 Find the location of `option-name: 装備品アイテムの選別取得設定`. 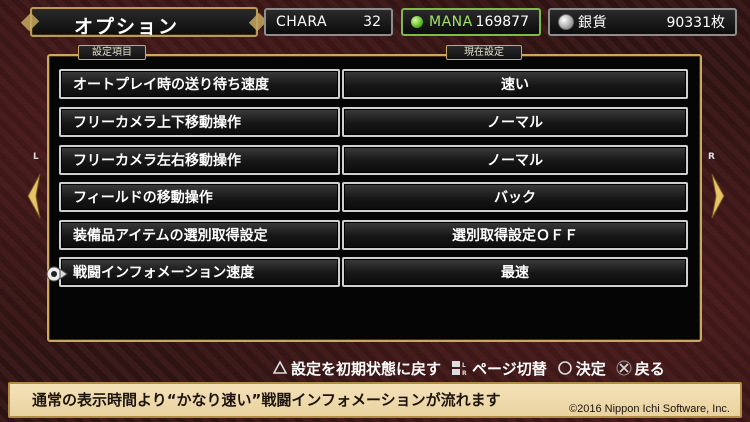

option-name: 装備品アイテムの選別取得設定 is located at coordinates (199, 235).